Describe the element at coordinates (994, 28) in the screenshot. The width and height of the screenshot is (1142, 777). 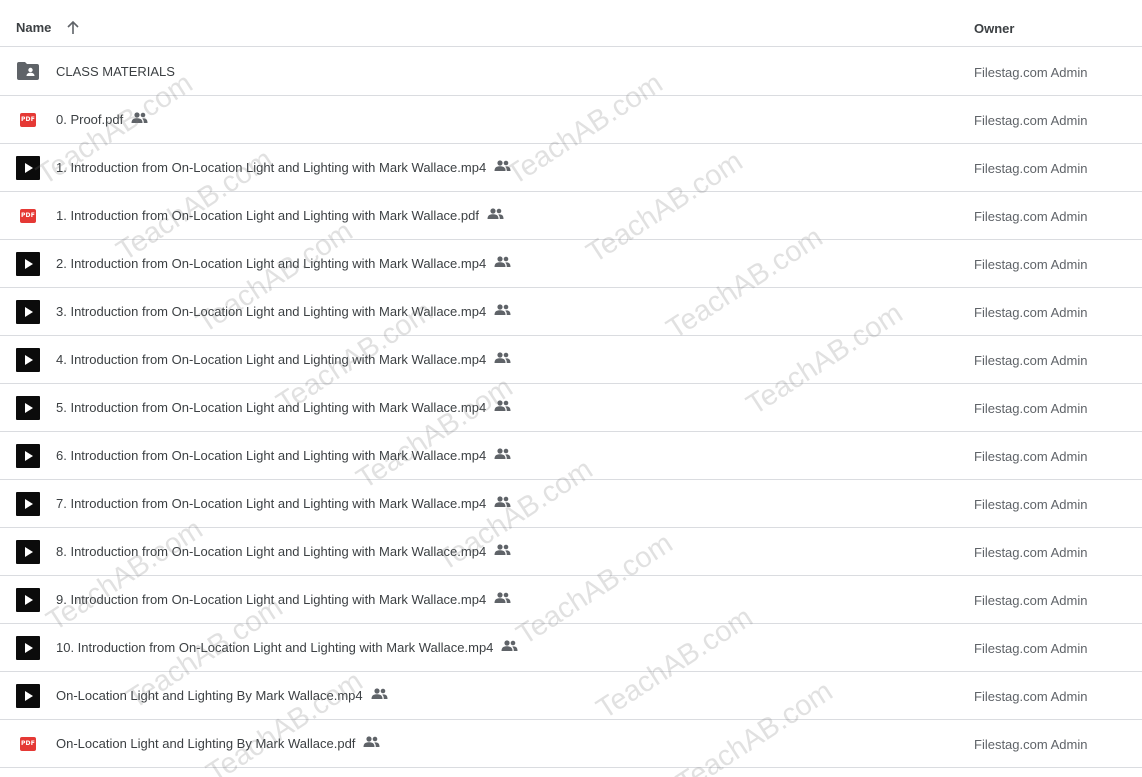
I see `owner-column-header: Owner` at that location.